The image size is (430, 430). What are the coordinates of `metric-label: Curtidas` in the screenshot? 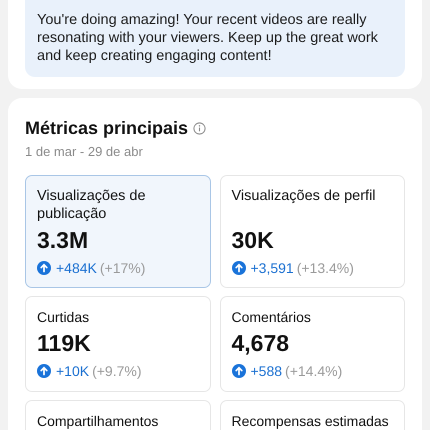 It's located at (63, 317).